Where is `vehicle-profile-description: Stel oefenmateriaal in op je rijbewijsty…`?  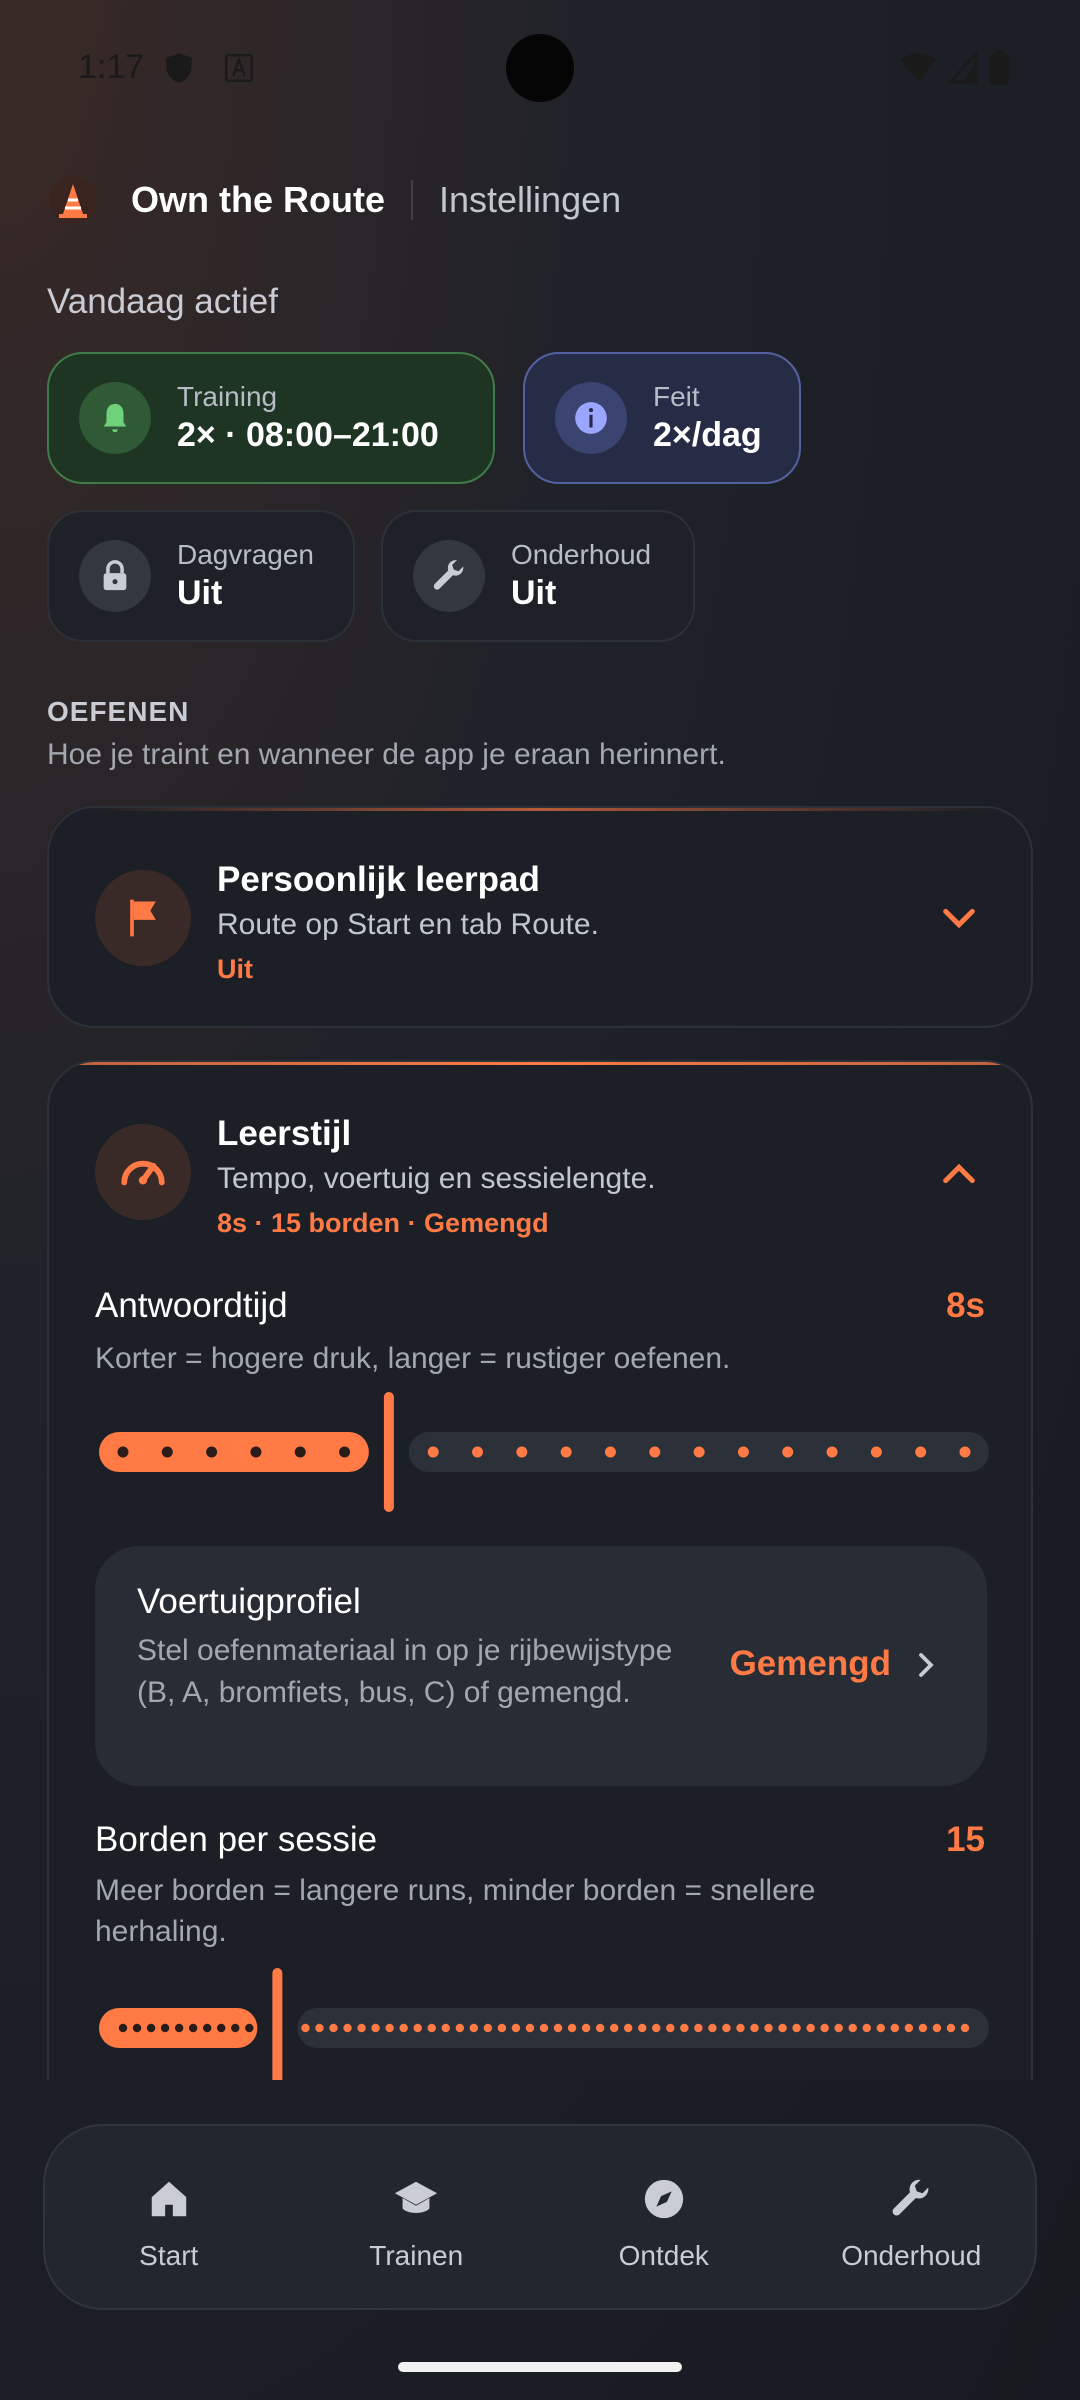
vehicle-profile-description: Stel oefenmateriaal in op je rijbewijsty… is located at coordinates (405, 1671).